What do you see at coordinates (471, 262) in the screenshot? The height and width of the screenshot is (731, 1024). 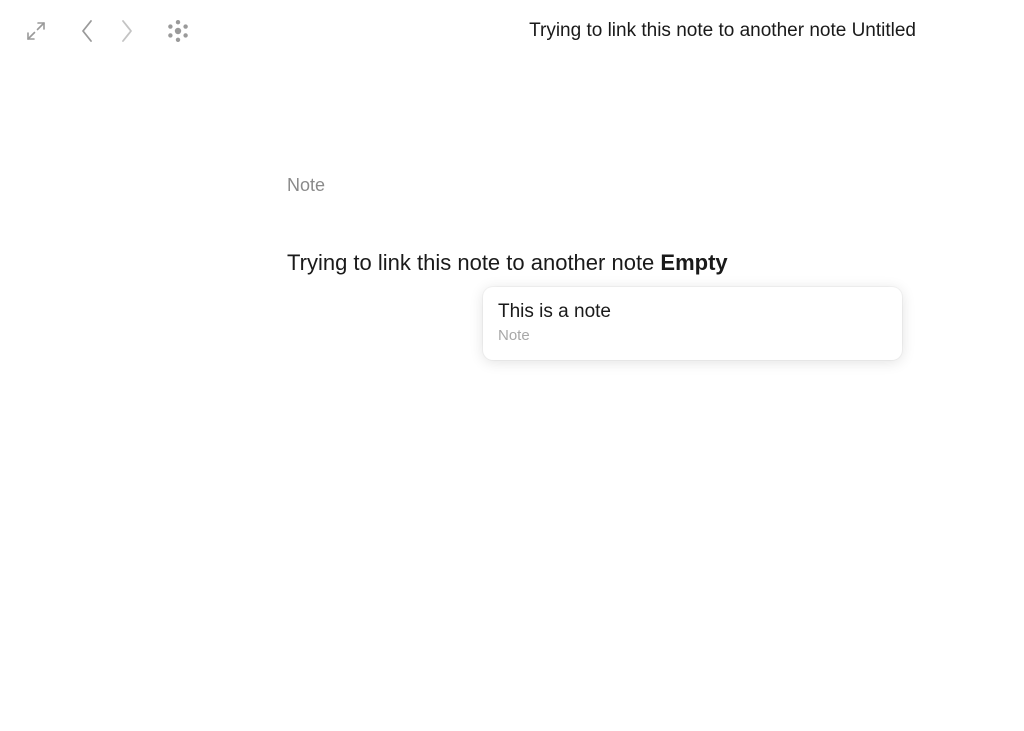 I see `note-body-text: Trying to link this note to another note` at bounding box center [471, 262].